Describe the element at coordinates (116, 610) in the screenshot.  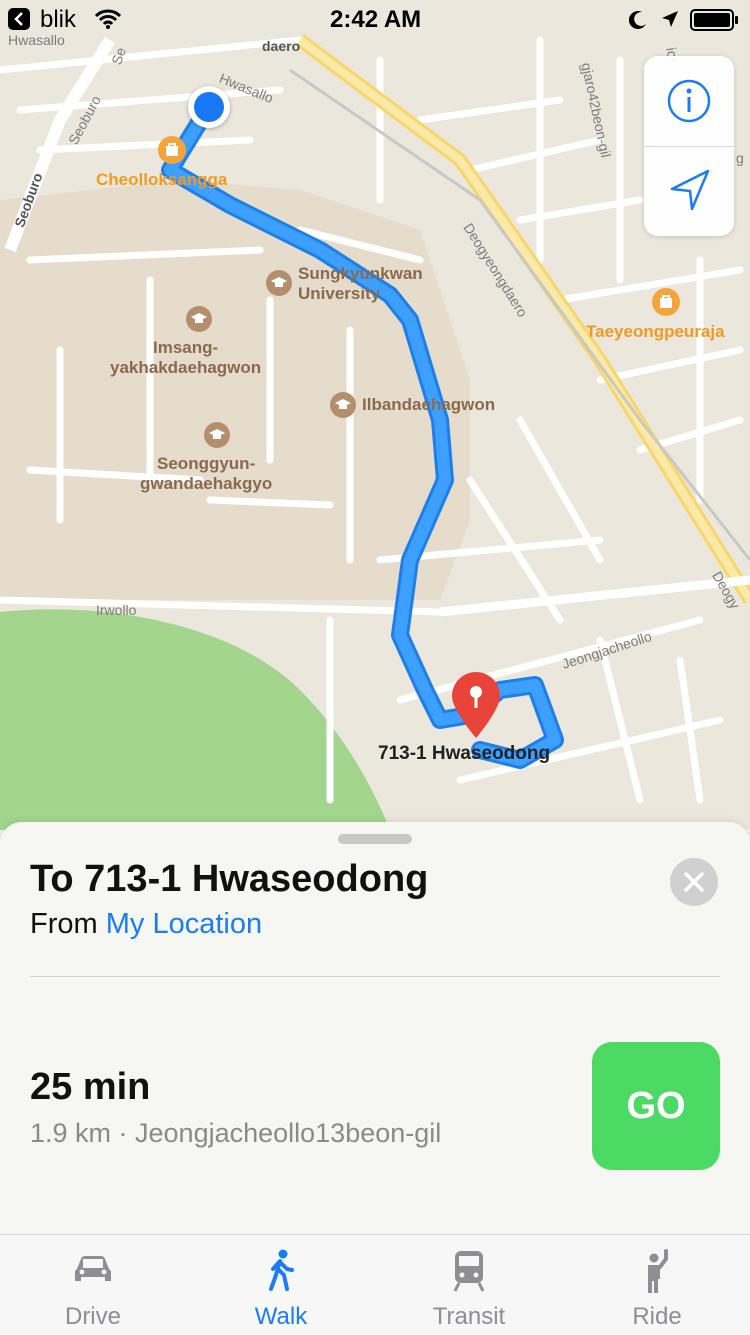
I see `road-label: Irwollo` at that location.